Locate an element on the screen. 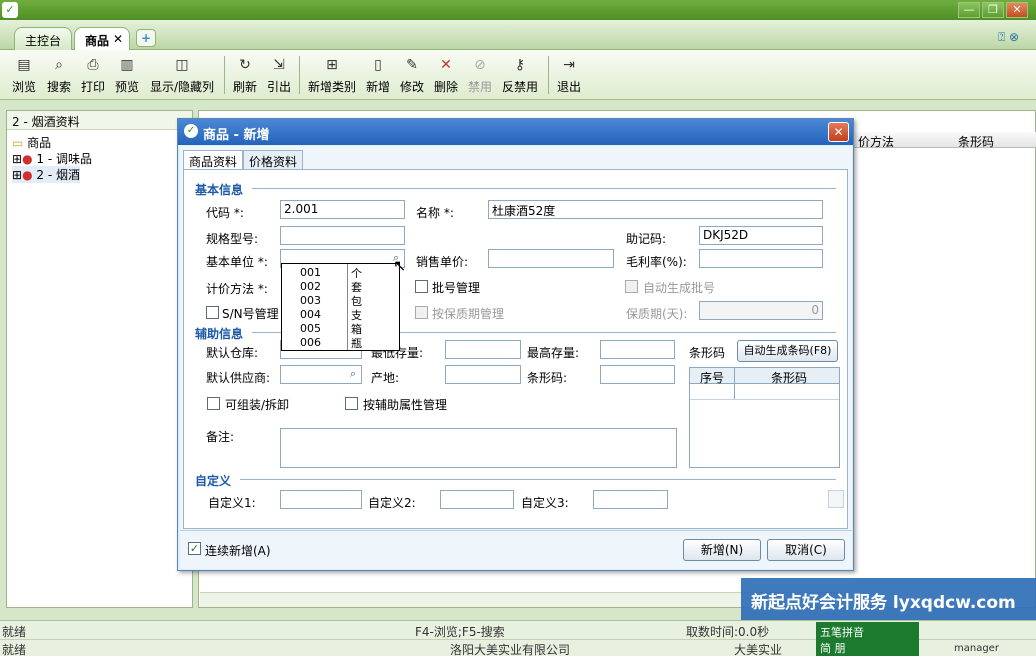 The image size is (1036, 656). dialog-app-icon: ✓ is located at coordinates (191, 131).